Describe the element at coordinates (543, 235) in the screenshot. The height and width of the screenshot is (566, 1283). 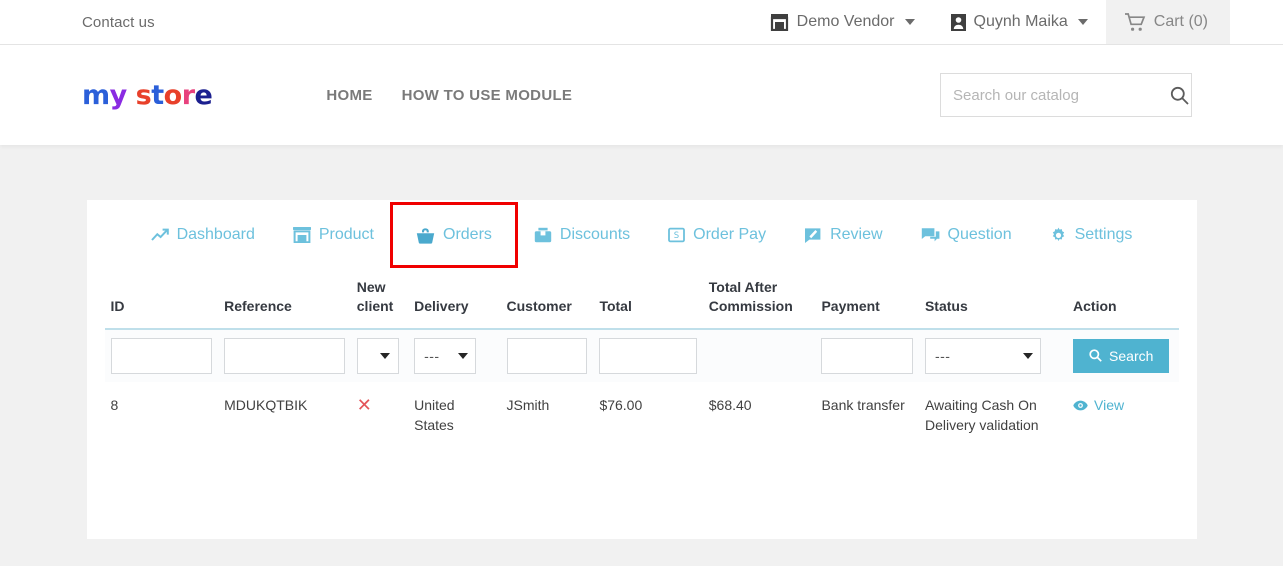
I see `tag-icon` at that location.